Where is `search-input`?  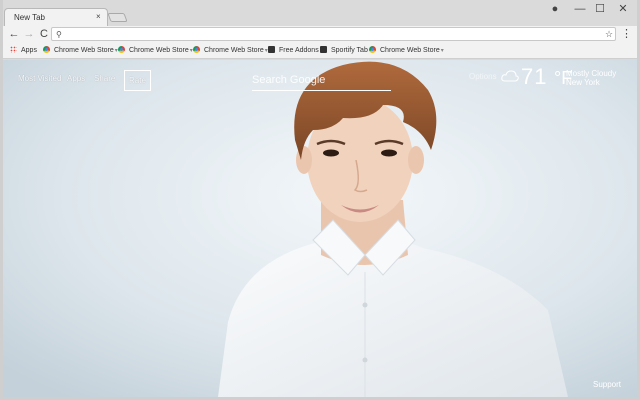
search-input is located at coordinates (321, 80).